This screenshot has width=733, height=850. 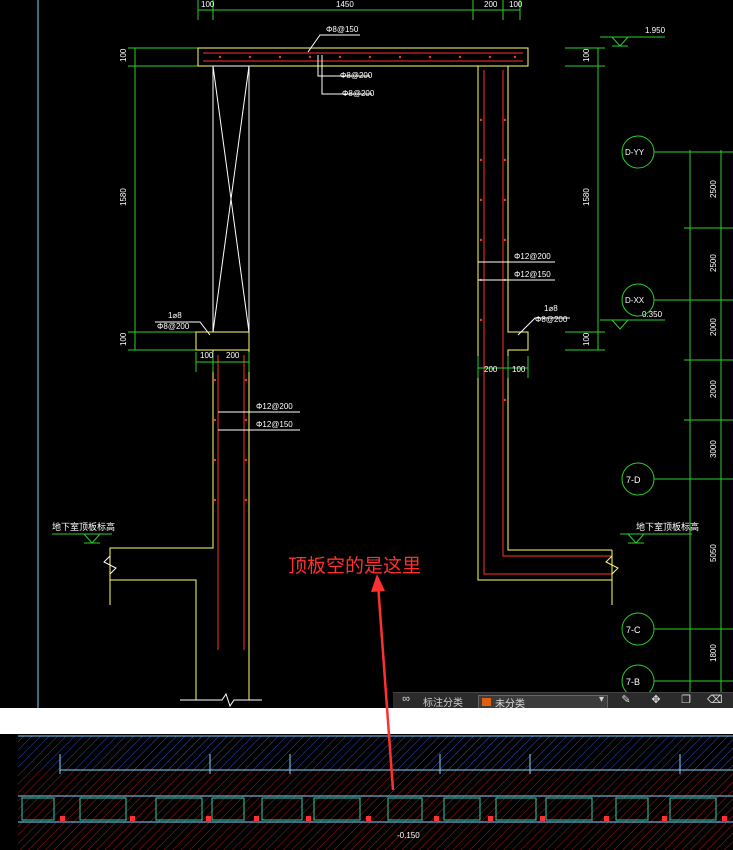 What do you see at coordinates (345, 4) in the screenshot?
I see `dim-top-mid: 1450` at bounding box center [345, 4].